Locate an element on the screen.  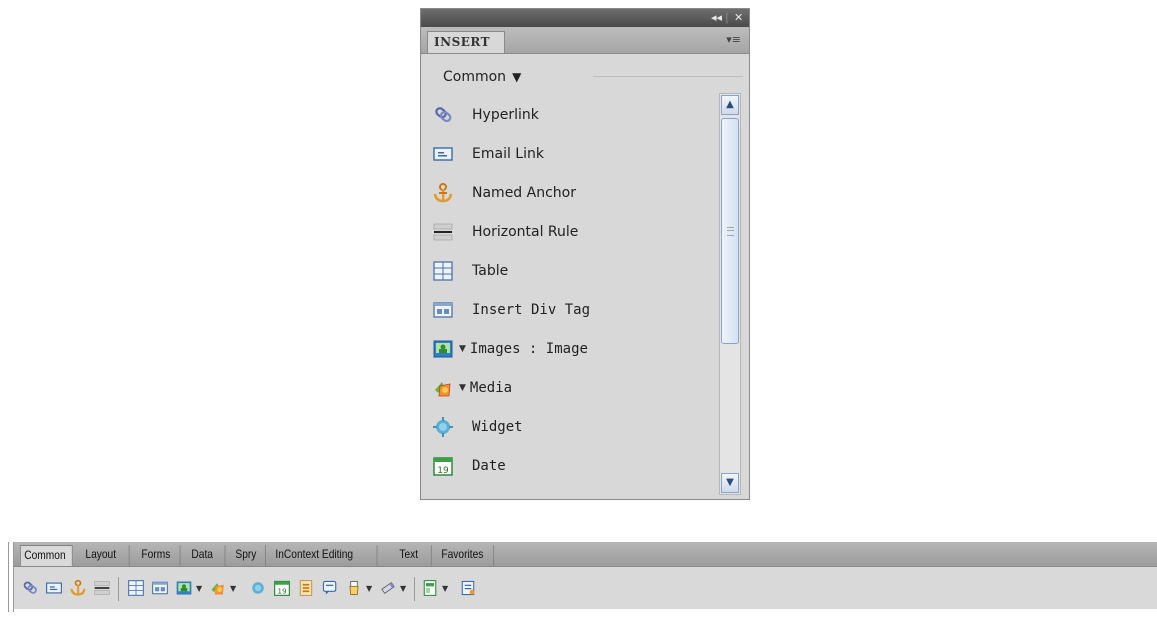
panel-scrollbar: ▲ ▼ is located at coordinates (730, 294).